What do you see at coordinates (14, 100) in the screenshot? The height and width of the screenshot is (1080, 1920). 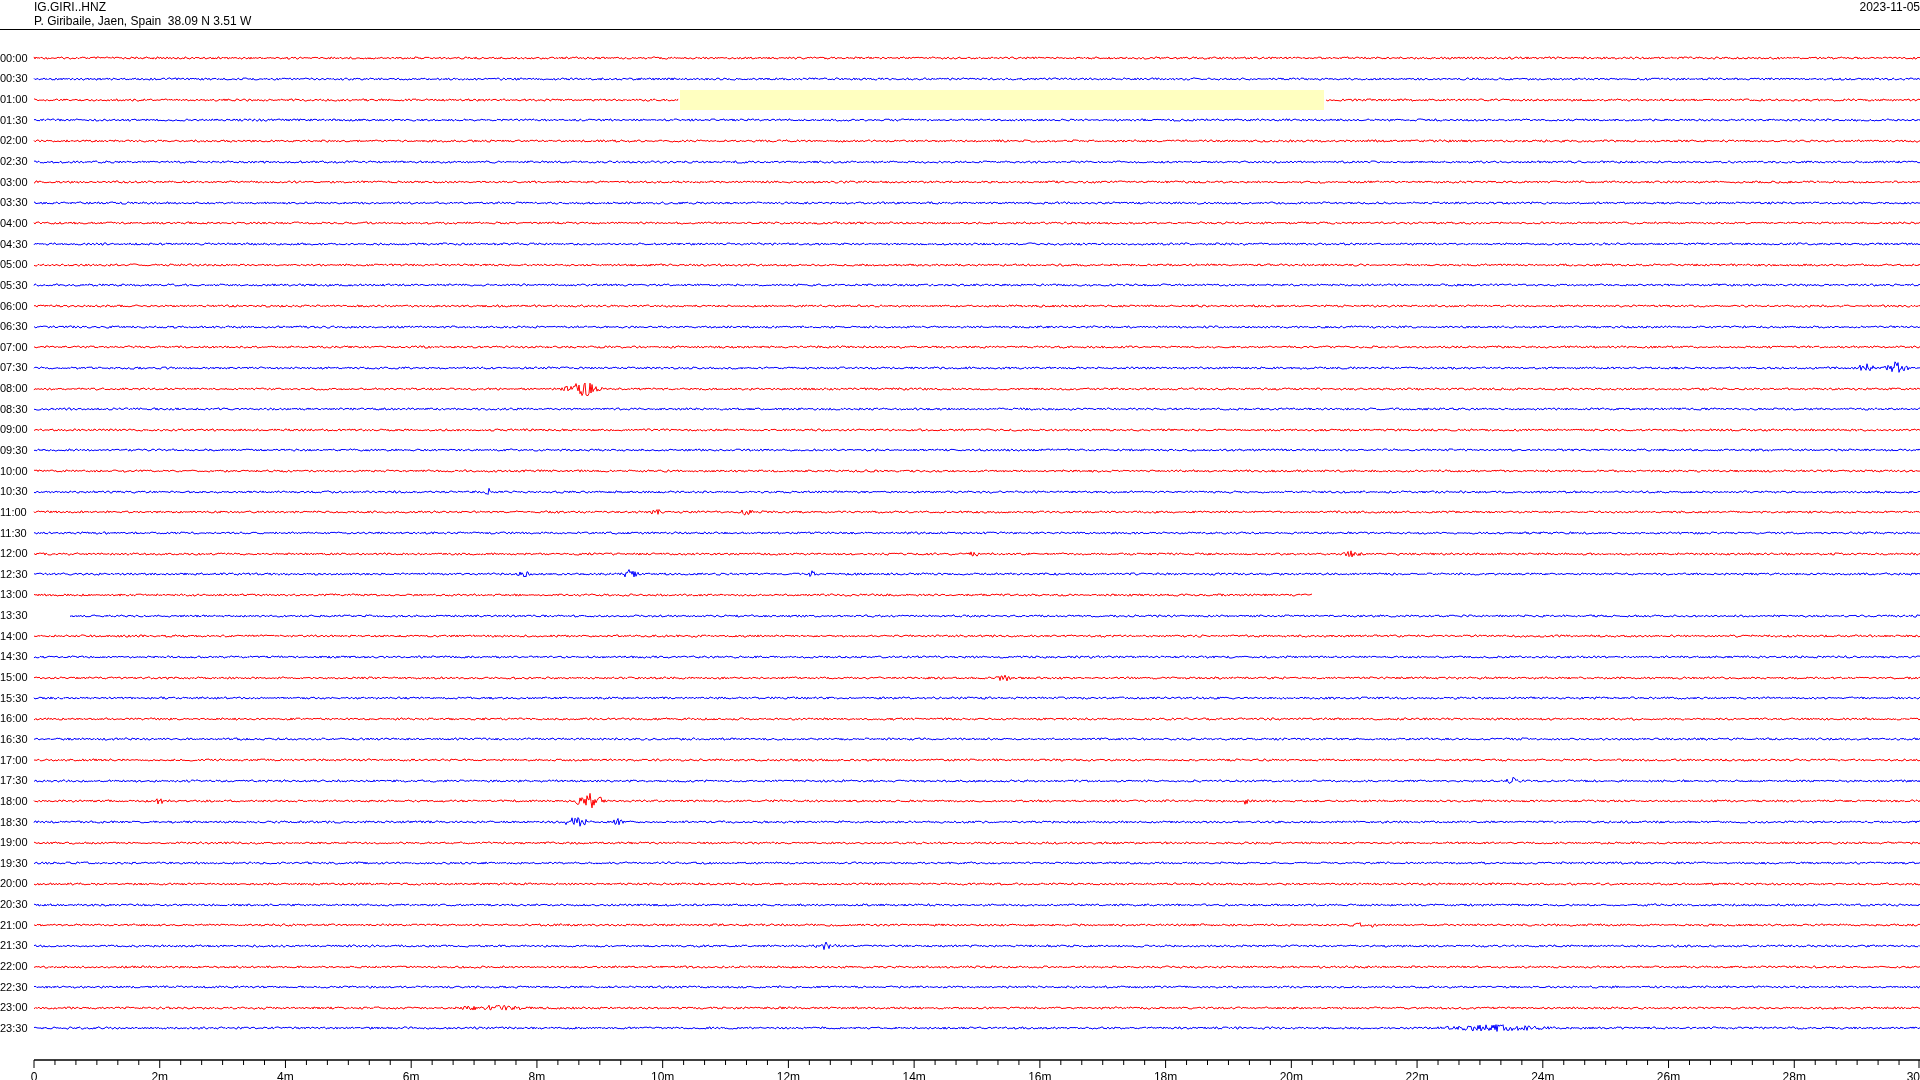 I see `time-label: 01:00` at bounding box center [14, 100].